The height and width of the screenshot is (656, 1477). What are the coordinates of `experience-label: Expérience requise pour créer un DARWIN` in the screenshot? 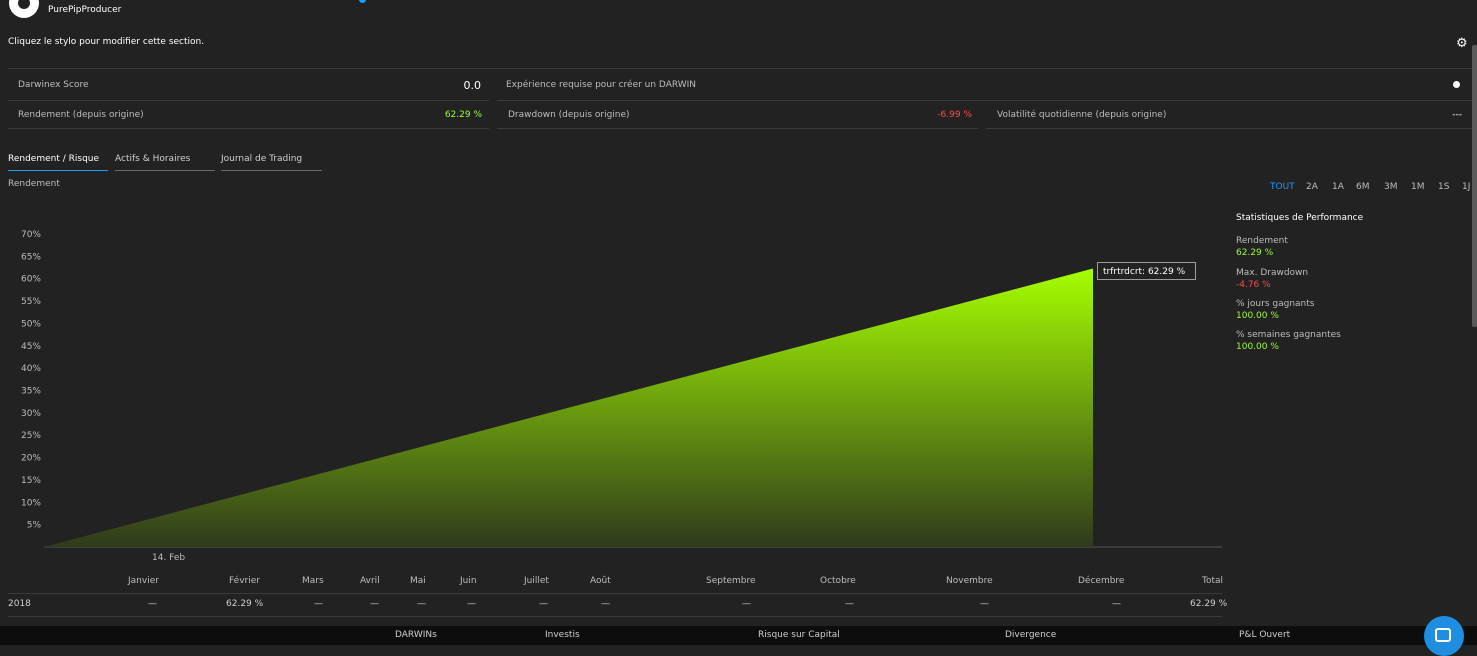 It's located at (601, 85).